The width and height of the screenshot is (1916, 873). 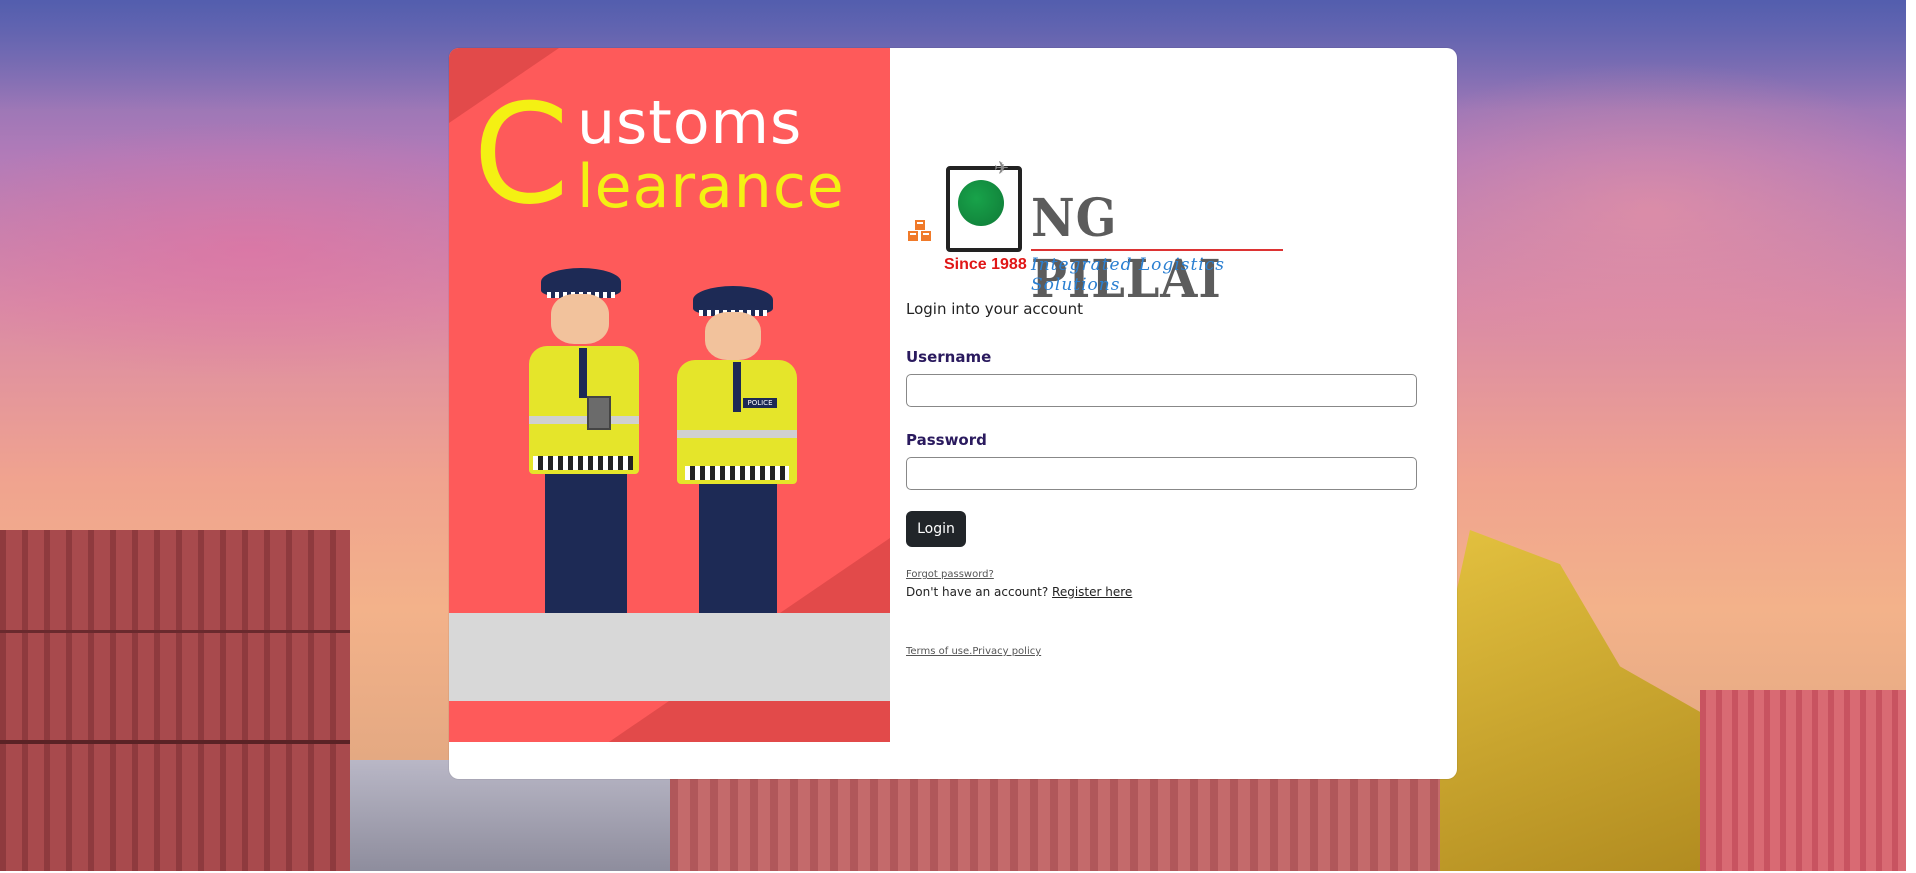 What do you see at coordinates (1002, 168) in the screenshot?
I see `airplane-icon: ✈` at bounding box center [1002, 168].